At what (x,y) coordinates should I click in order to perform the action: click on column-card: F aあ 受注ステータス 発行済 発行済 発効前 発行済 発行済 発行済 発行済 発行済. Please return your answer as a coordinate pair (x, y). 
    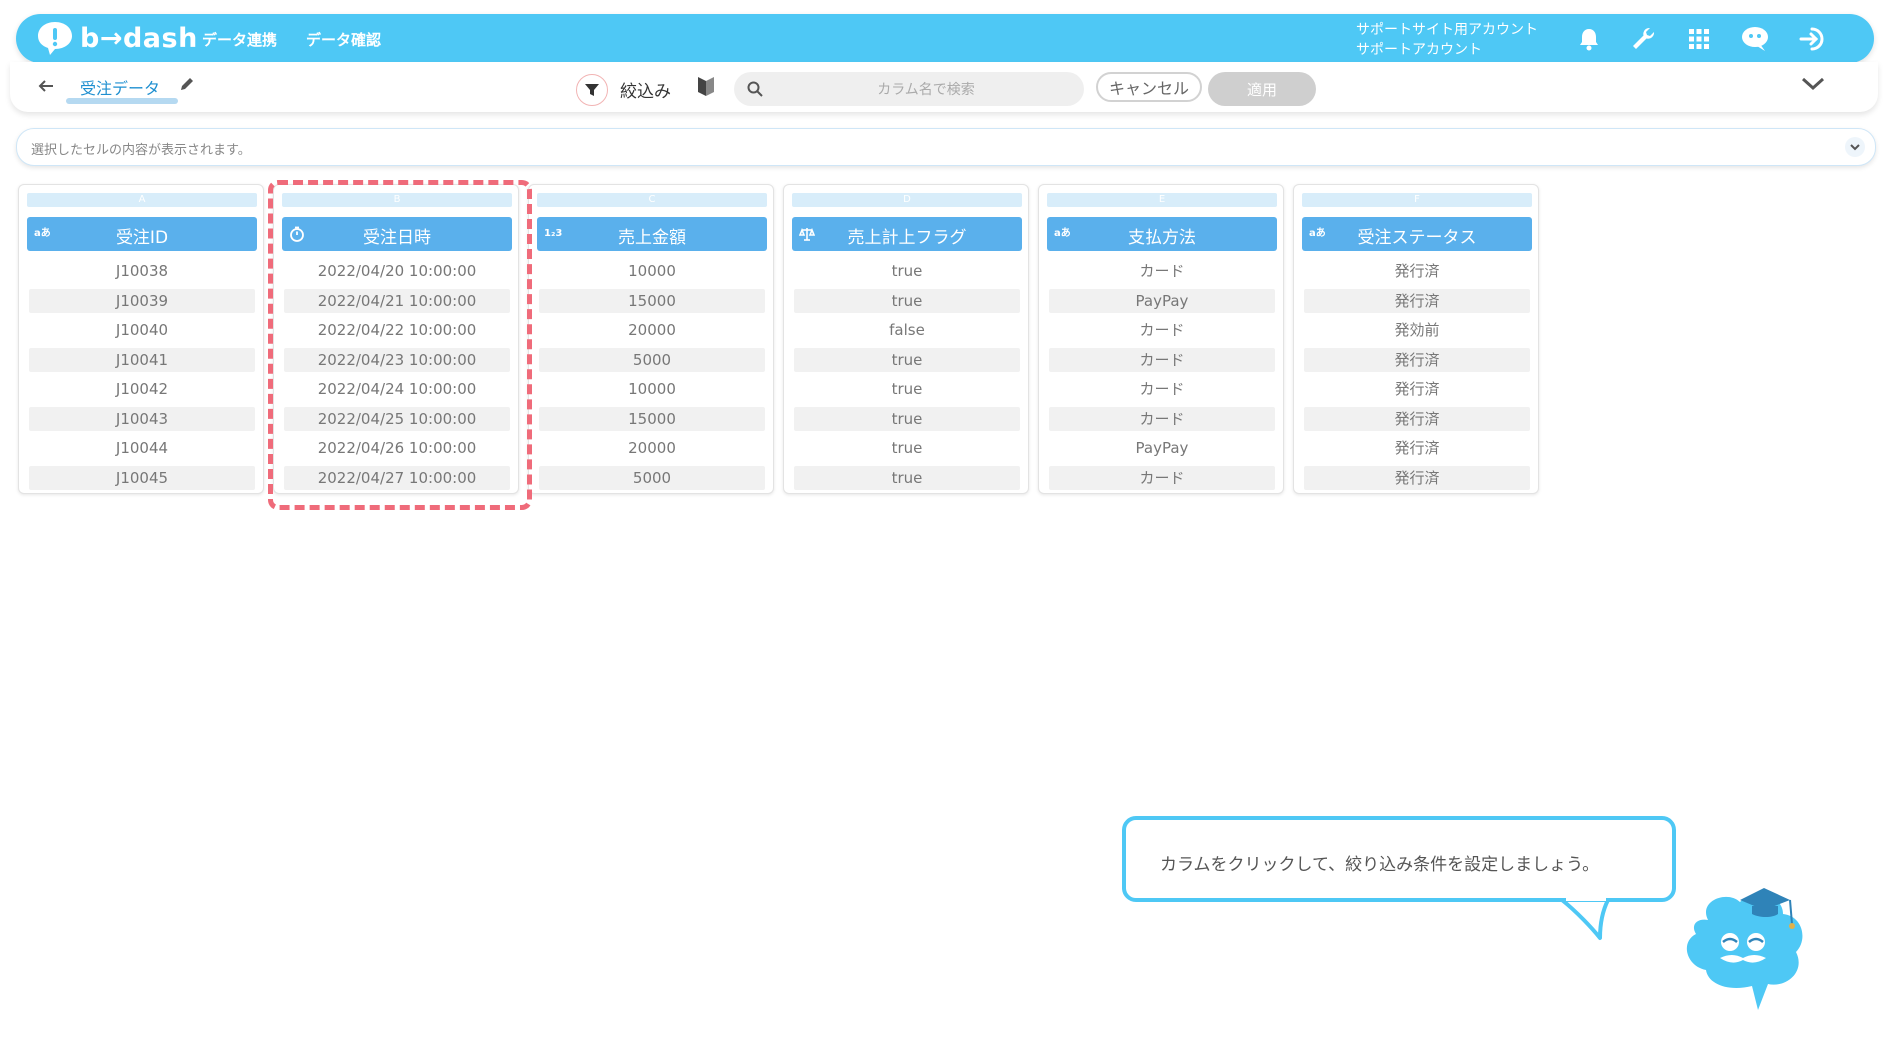
    Looking at the image, I should click on (1416, 339).